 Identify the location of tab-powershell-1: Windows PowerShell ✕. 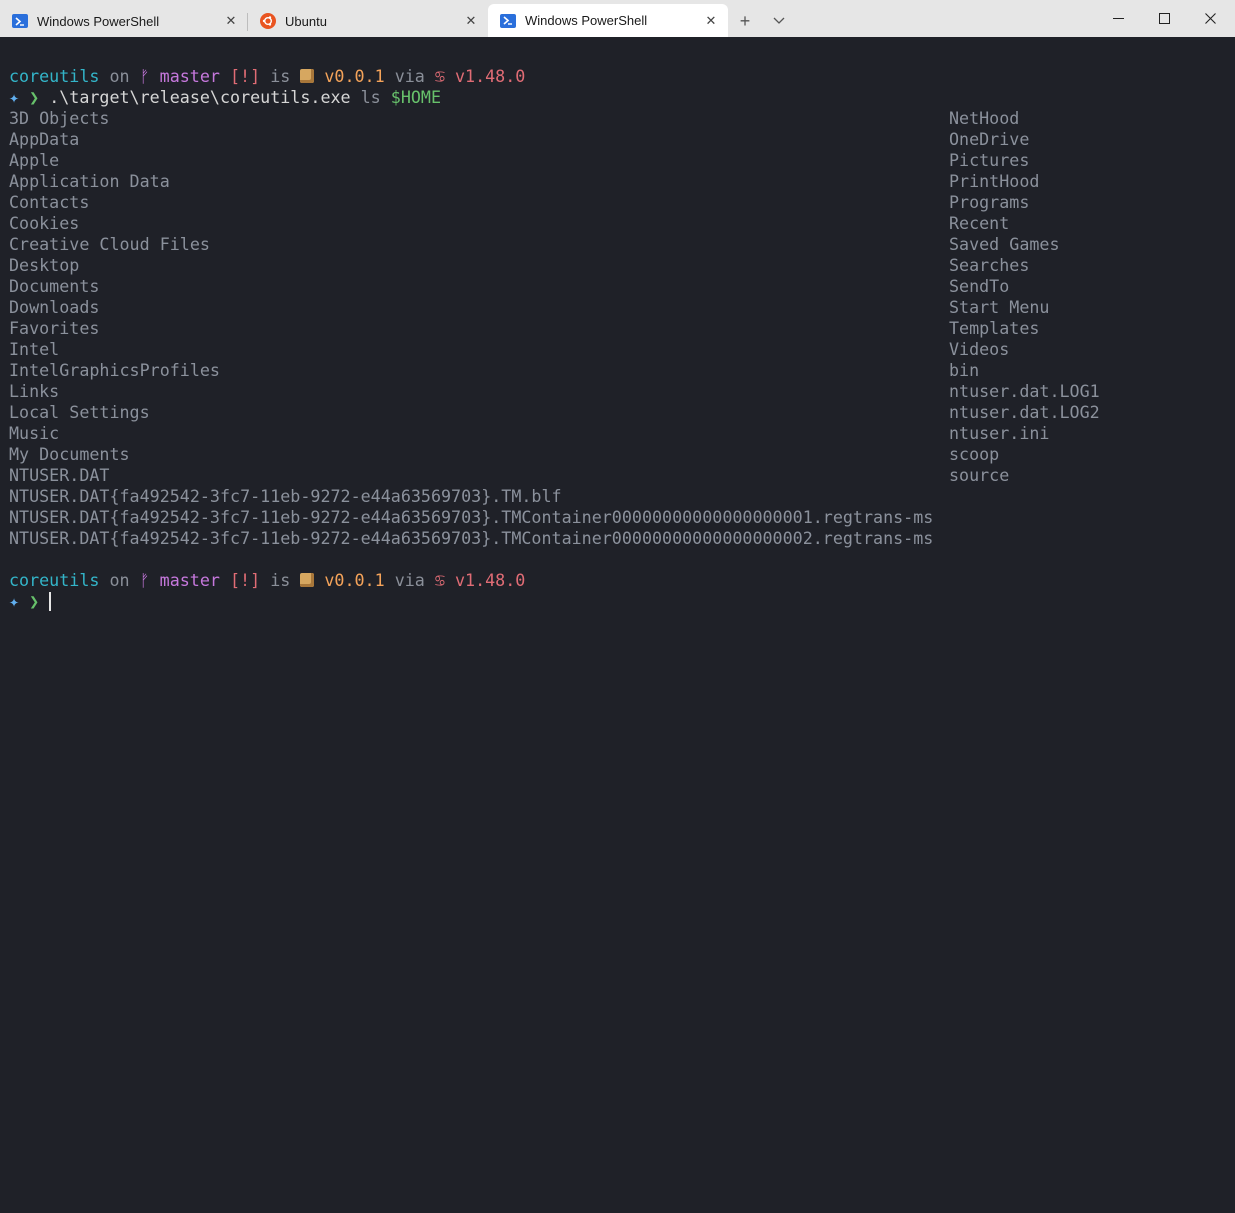
(124, 21).